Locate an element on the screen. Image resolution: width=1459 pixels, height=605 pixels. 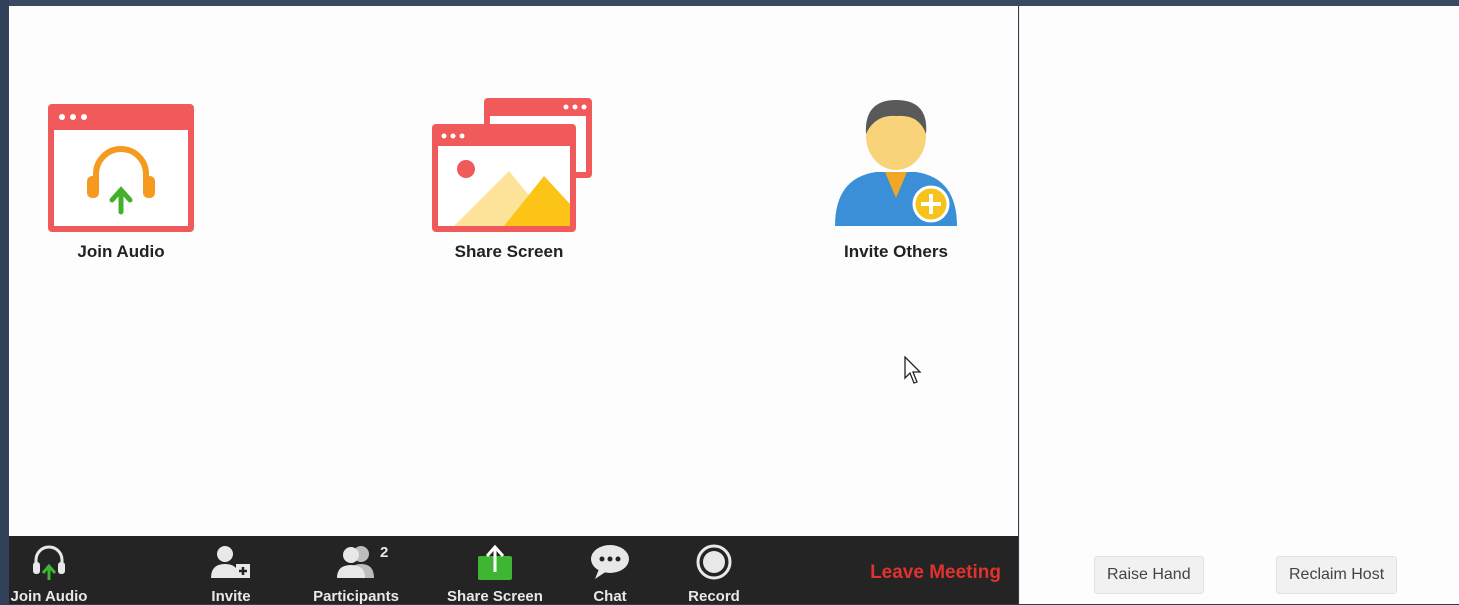
share-screen-toolbar-label: Share Screen is located at coordinates (495, 596).